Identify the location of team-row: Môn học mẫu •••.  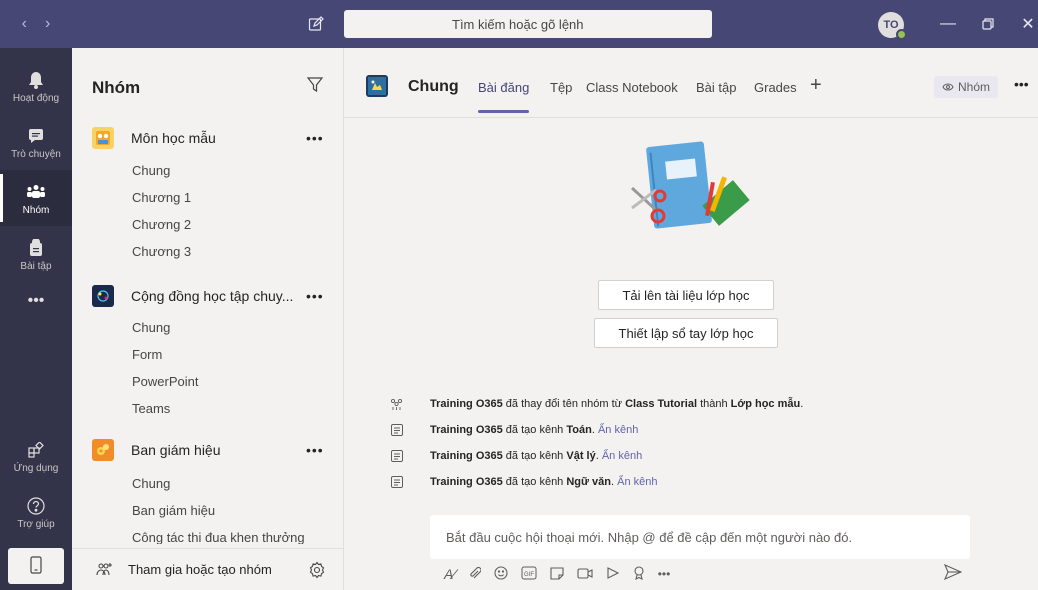
(217, 138).